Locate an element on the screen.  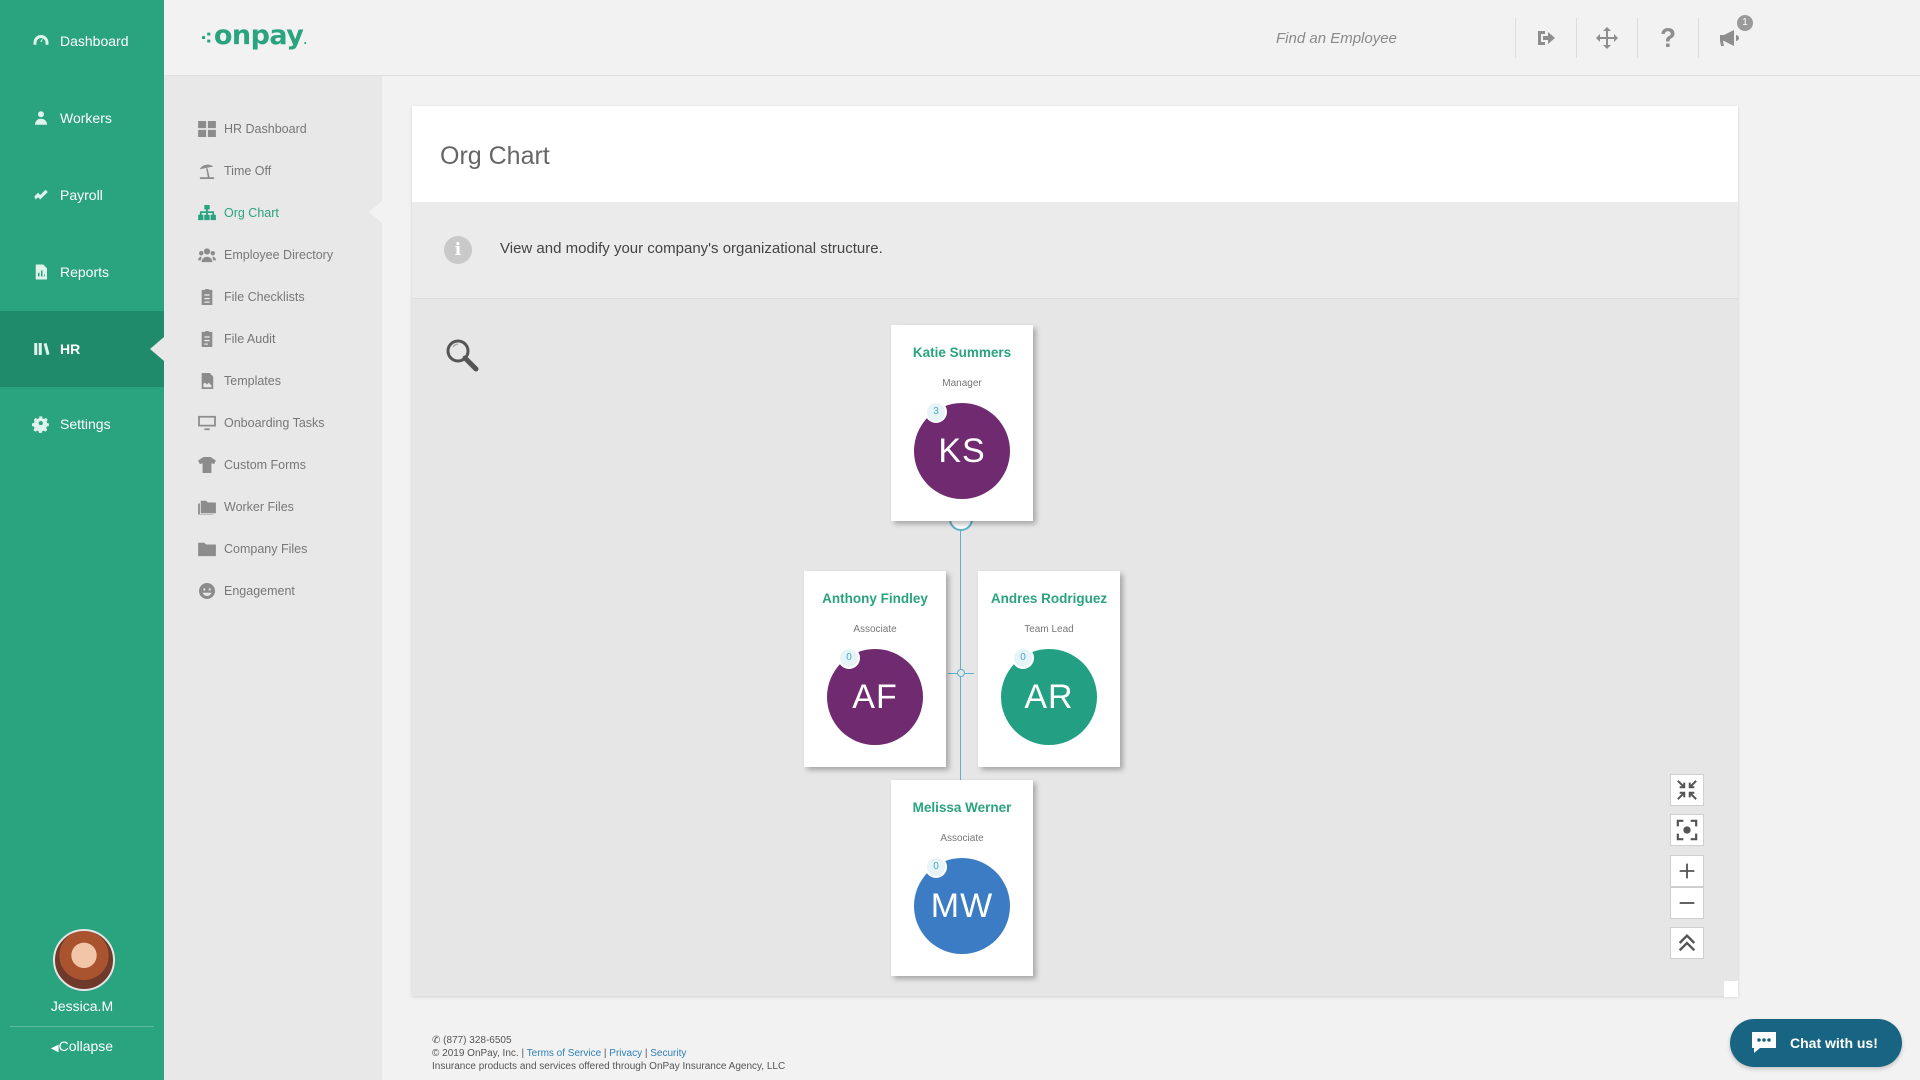
submenu-label: Templates is located at coordinates (252, 381).